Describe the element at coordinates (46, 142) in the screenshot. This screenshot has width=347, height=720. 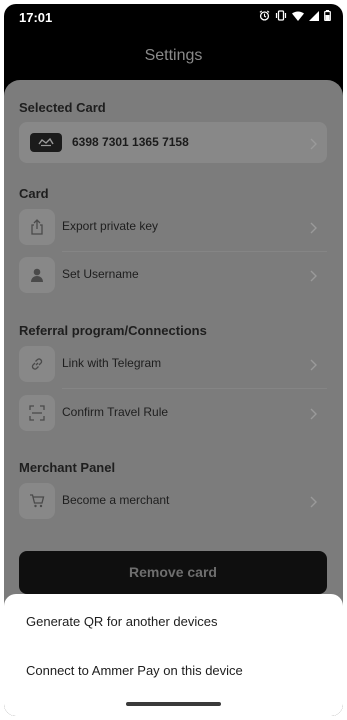
I see `card-icon` at that location.